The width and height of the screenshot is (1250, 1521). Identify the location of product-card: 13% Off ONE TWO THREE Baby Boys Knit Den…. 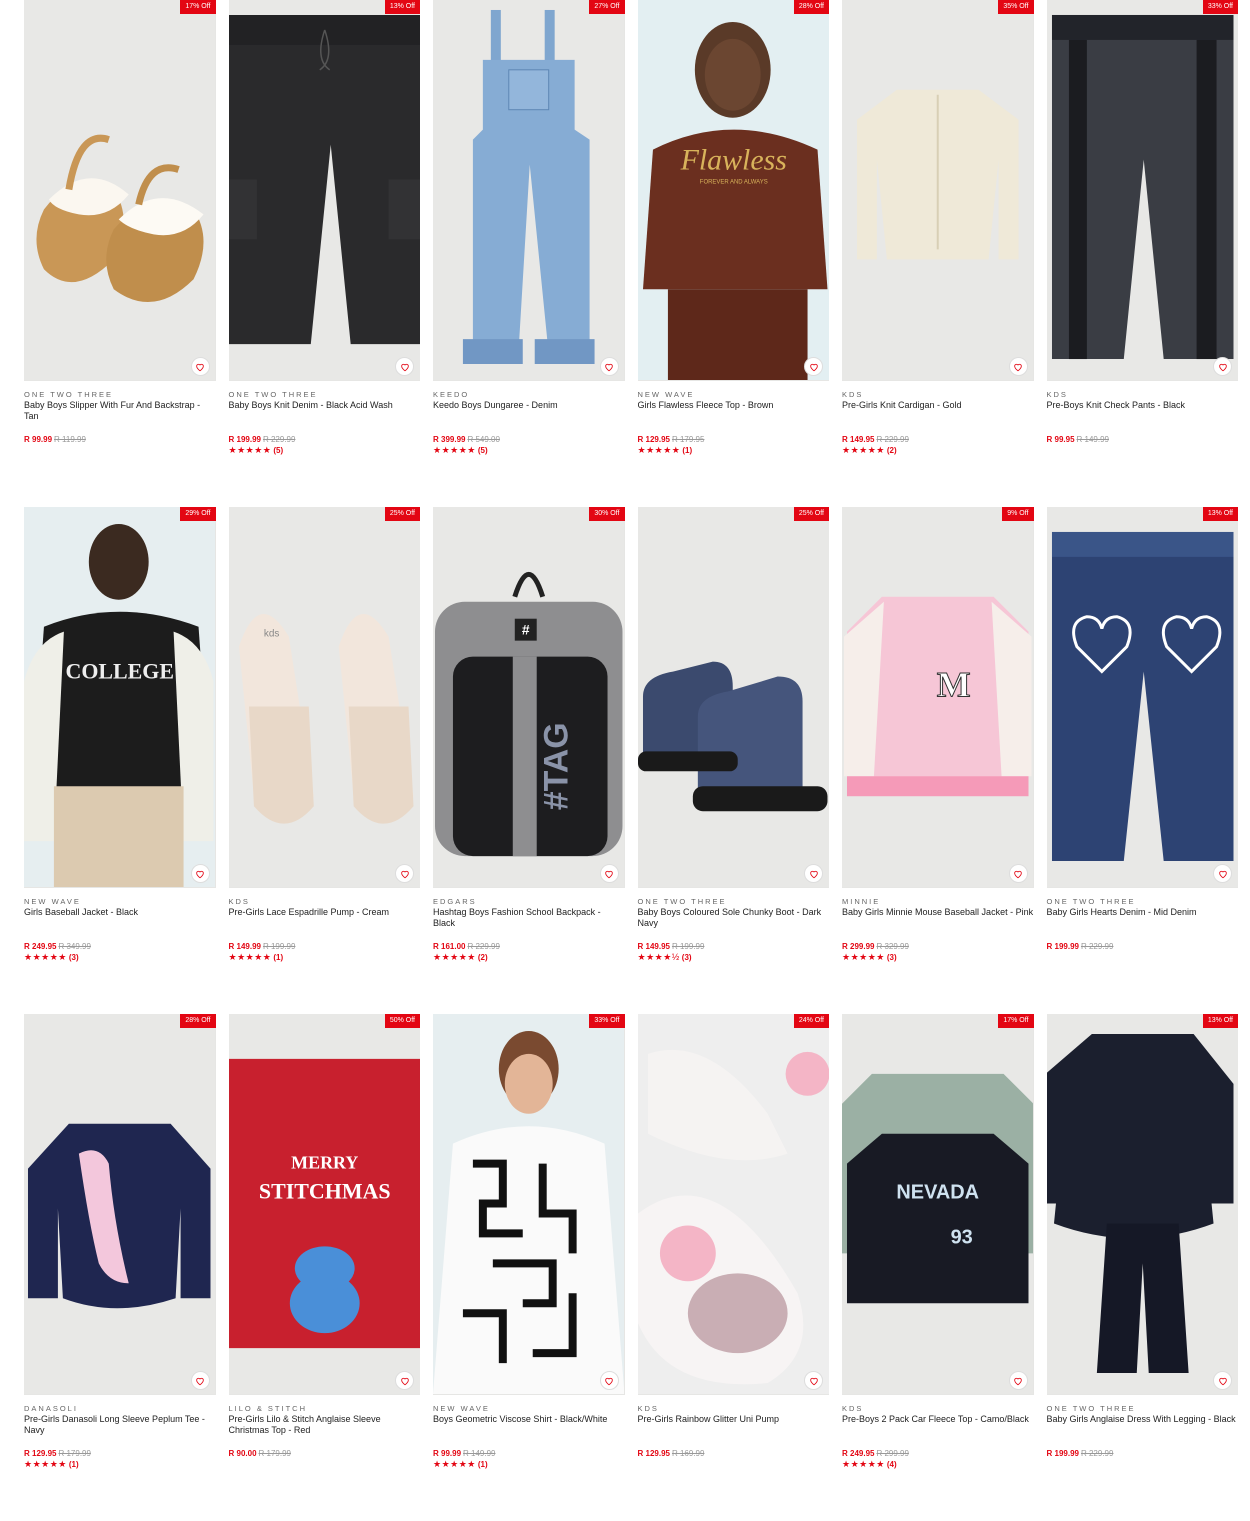
(324, 253).